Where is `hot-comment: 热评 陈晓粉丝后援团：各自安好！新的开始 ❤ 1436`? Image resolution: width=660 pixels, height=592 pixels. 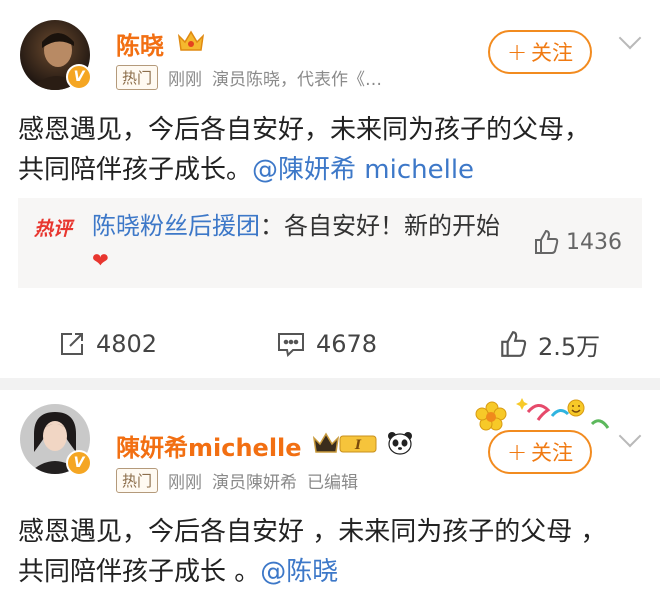
hot-comment: 热评 陈晓粉丝后援团：各自安好！新的开始 ❤ 1436 is located at coordinates (330, 243).